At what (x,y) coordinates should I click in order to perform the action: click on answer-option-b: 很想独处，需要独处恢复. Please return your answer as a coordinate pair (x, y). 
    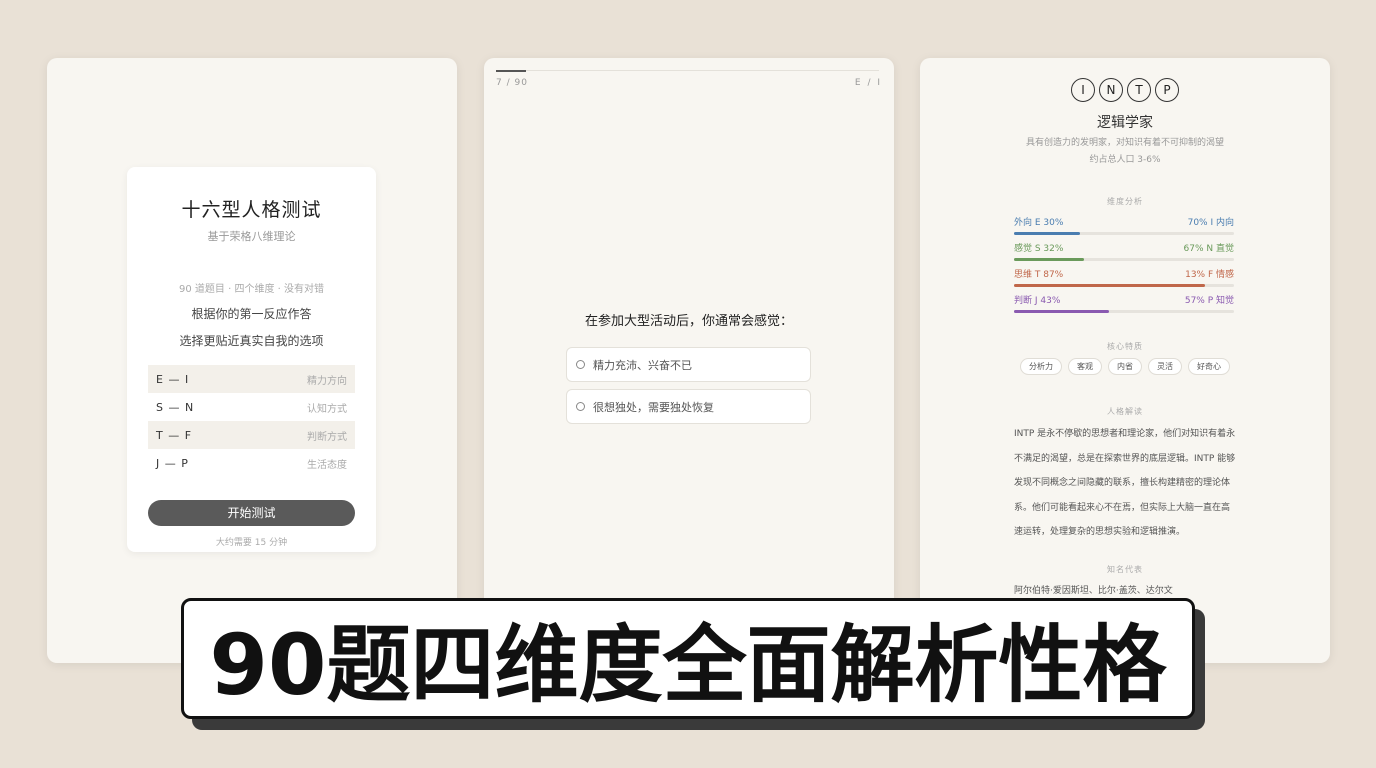
    Looking at the image, I should click on (688, 406).